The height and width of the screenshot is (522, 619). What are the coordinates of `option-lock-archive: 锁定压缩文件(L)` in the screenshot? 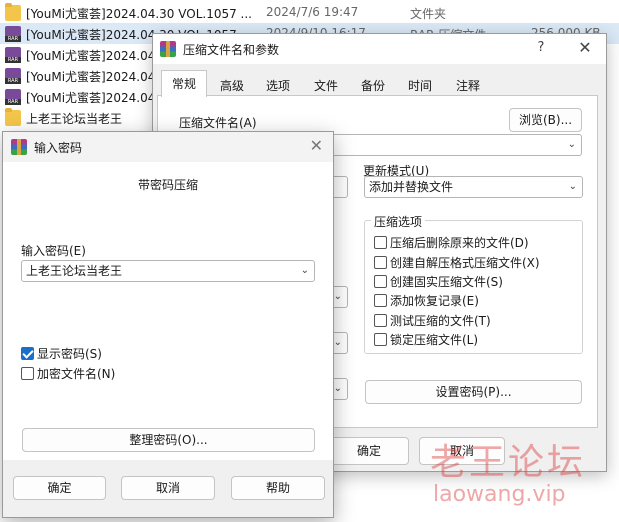 It's located at (426, 340).